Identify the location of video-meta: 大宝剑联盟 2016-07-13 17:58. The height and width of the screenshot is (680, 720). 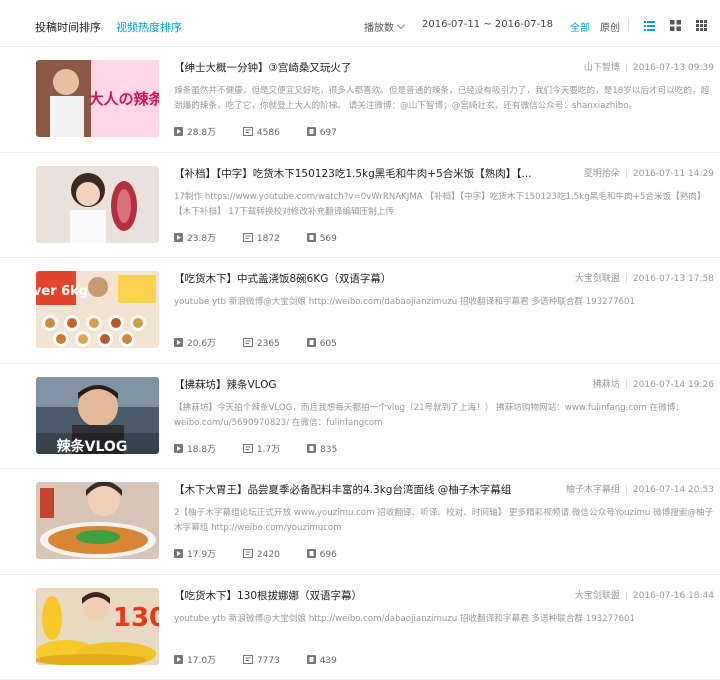
(644, 277).